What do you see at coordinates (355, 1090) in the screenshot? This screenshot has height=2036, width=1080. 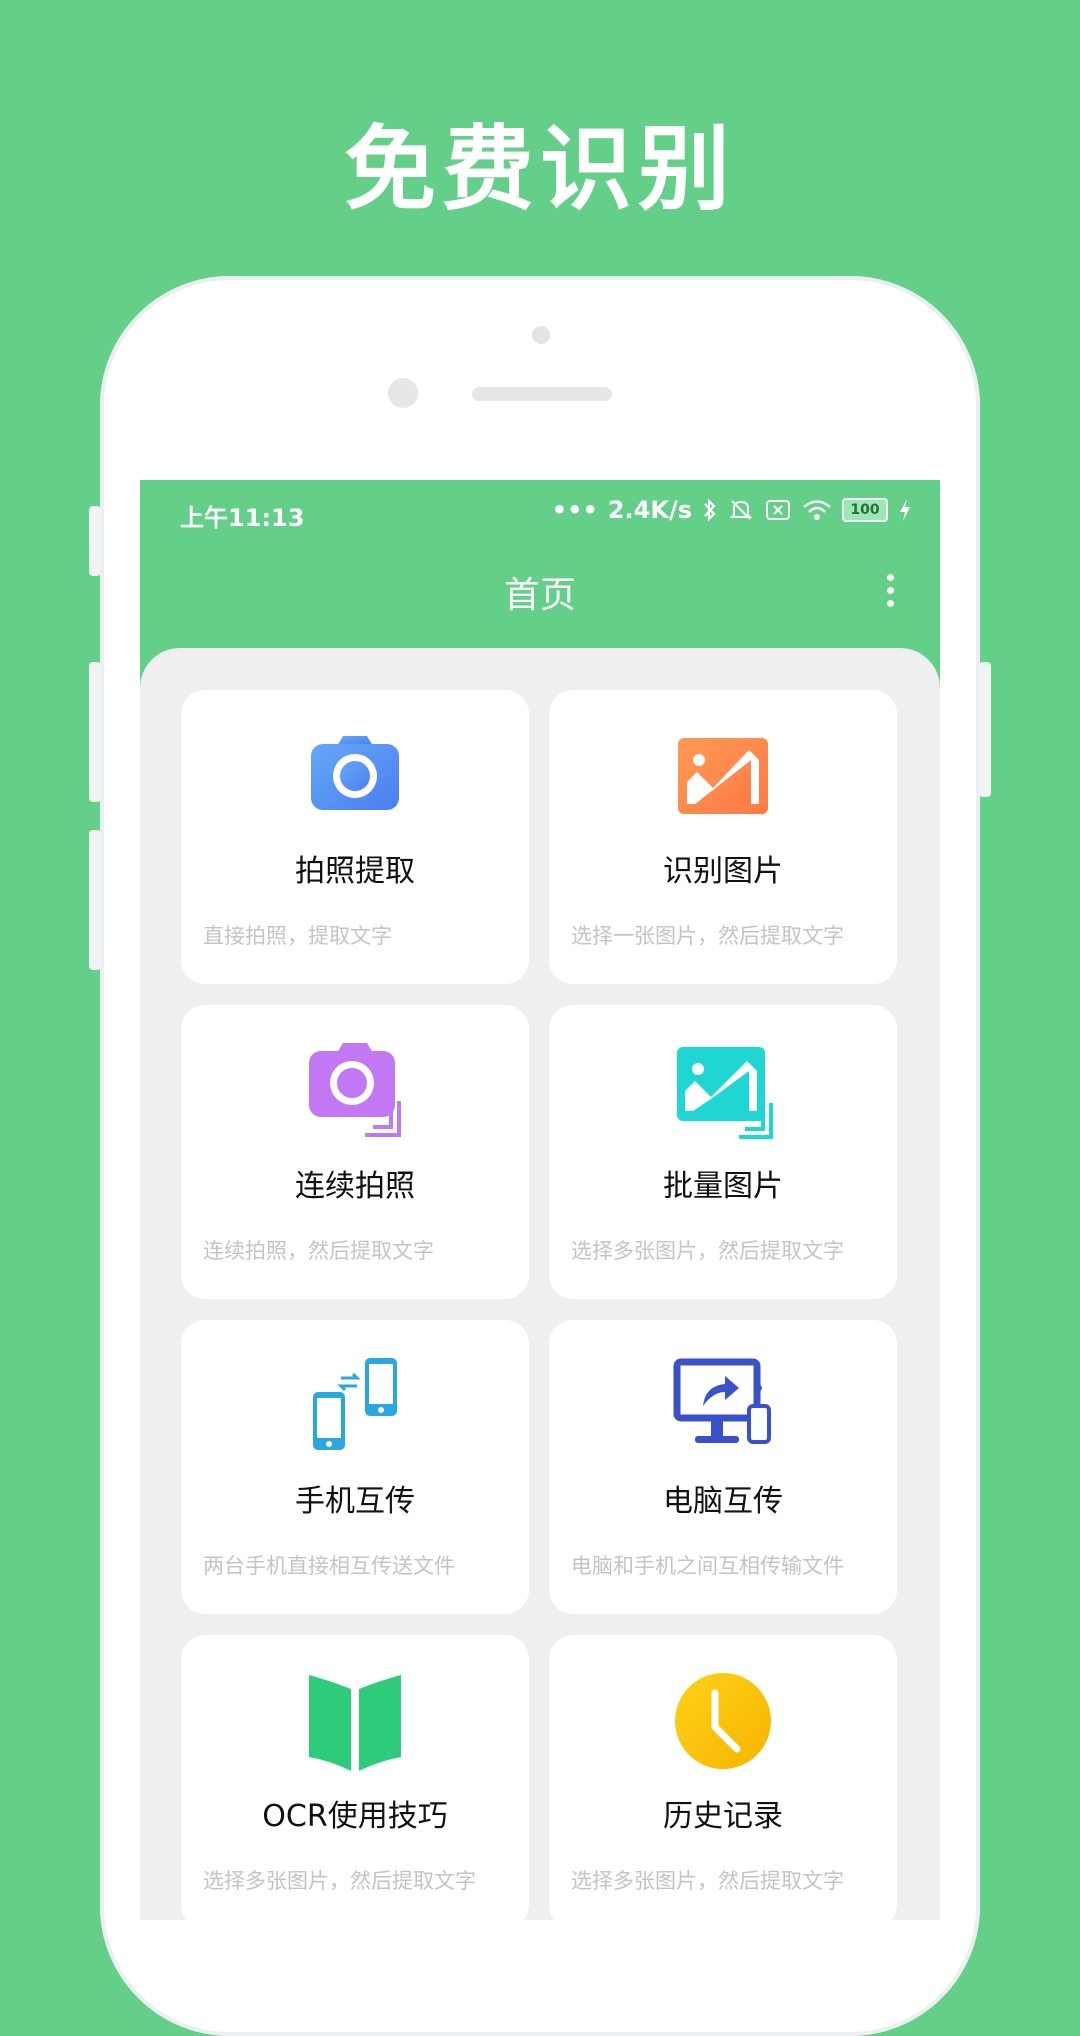 I see `camera-multi-icon` at bounding box center [355, 1090].